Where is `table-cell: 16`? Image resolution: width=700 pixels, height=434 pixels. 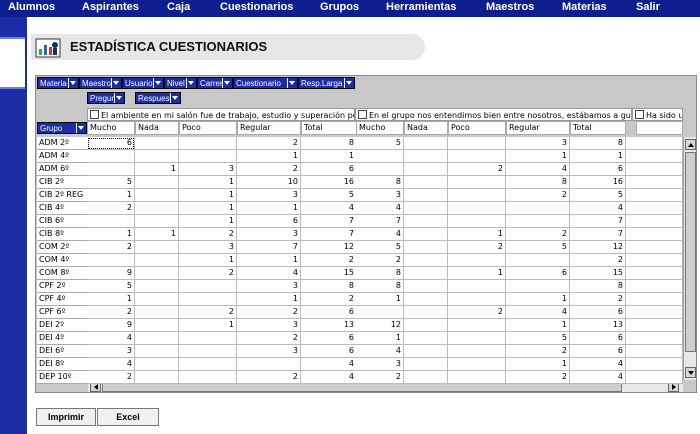 table-cell: 16 is located at coordinates (329, 182).